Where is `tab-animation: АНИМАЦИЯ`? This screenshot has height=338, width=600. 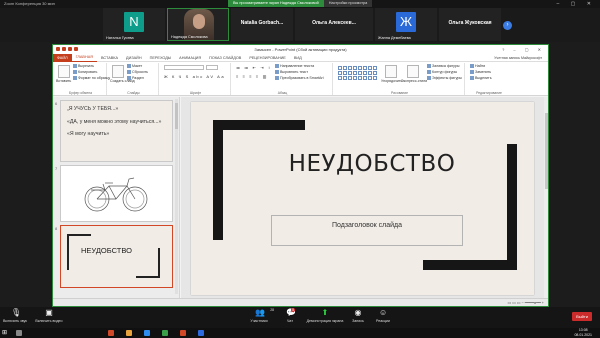
tab-animation: АНИМАЦИЯ is located at coordinates (190, 58).